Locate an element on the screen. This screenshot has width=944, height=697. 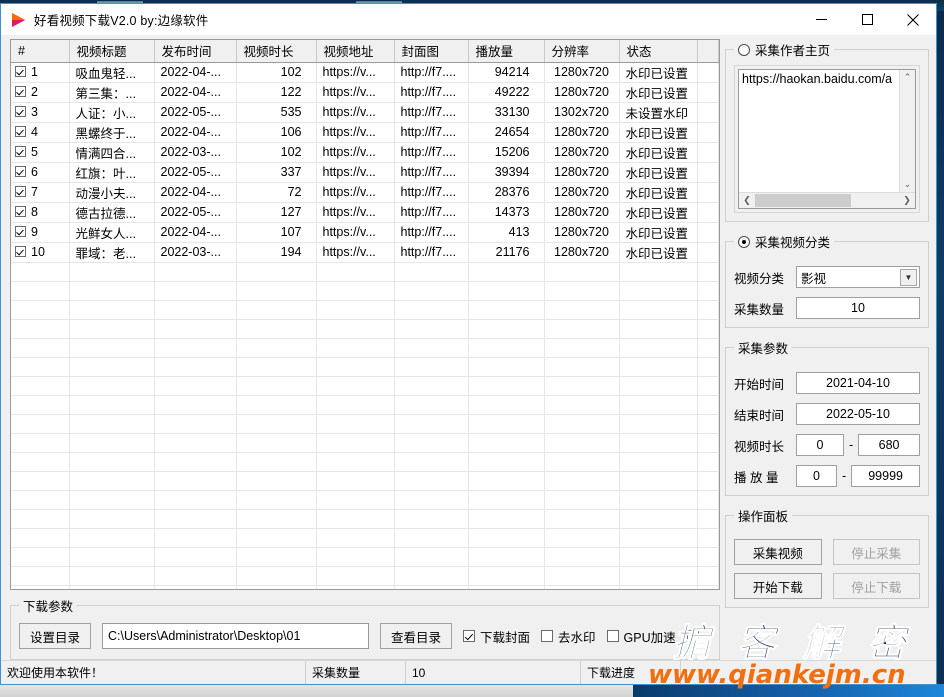
remove-watermark-checkbox-box is located at coordinates (547, 636).